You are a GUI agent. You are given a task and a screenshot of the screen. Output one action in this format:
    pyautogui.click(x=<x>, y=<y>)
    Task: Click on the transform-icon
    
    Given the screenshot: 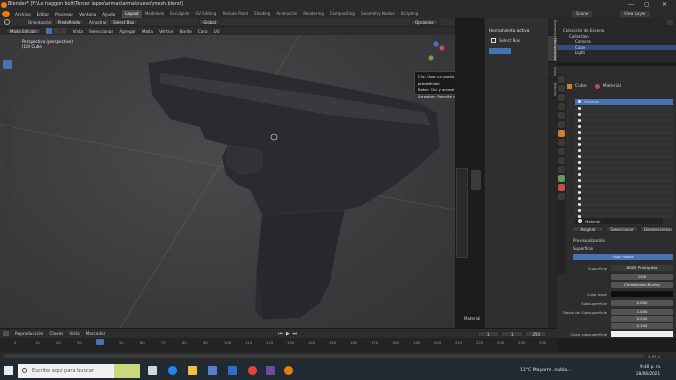 What is the action you would take?
    pyautogui.click(x=7, y=108)
    